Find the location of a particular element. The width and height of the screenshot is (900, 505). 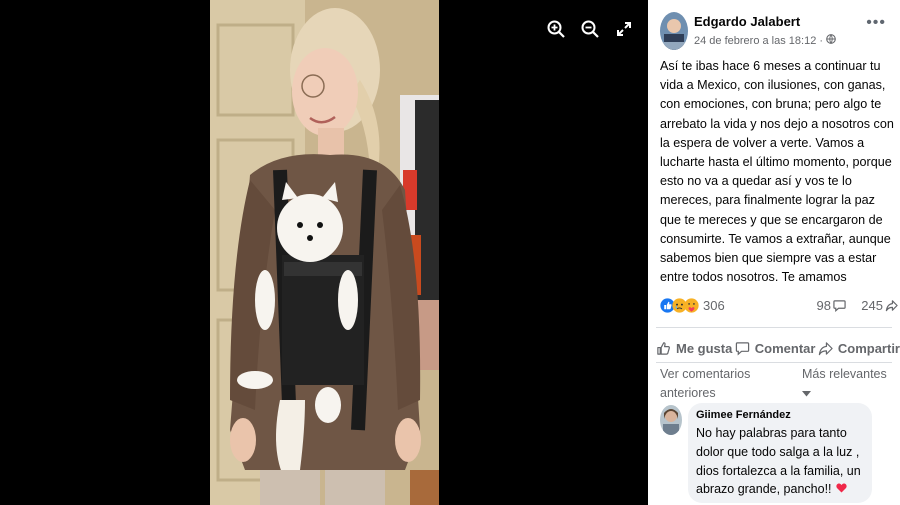

shares-count-value: 245 is located at coordinates (872, 305).